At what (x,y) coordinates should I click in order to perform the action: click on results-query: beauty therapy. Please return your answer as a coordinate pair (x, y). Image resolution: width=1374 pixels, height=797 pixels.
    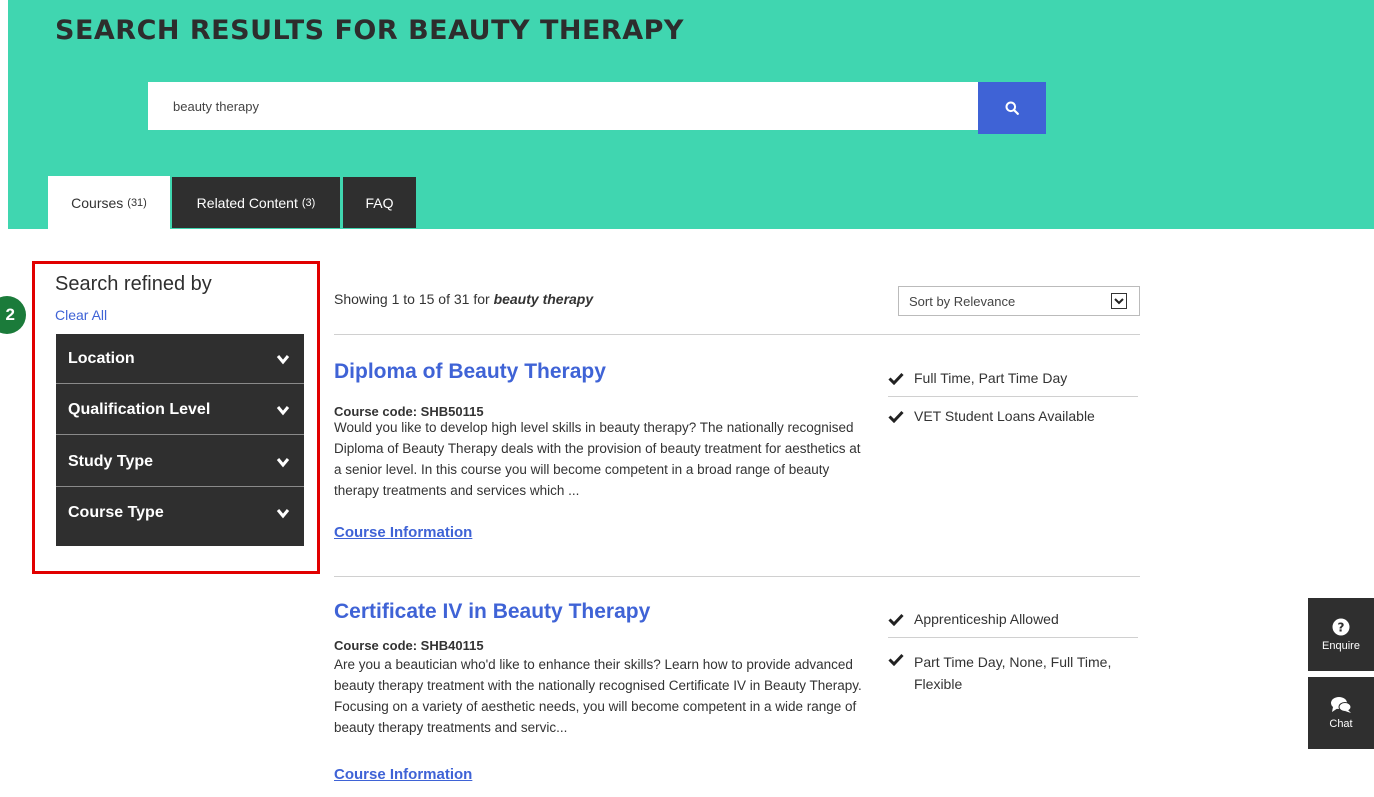
    Looking at the image, I should click on (543, 299).